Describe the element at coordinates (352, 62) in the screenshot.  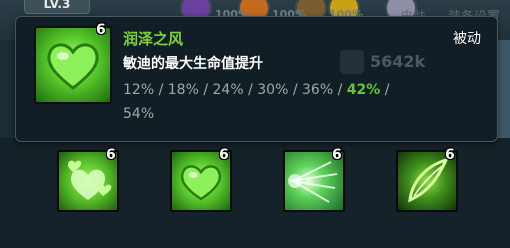
I see `shield-icon` at that location.